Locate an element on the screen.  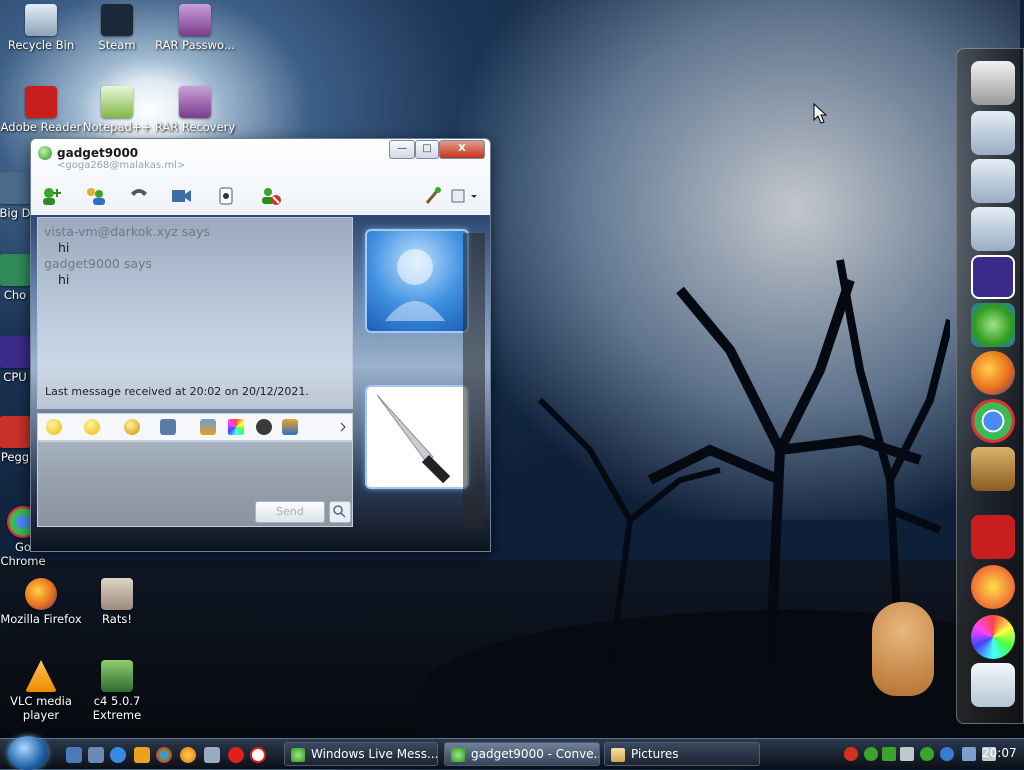
games-button is located at coordinates (228, 197).